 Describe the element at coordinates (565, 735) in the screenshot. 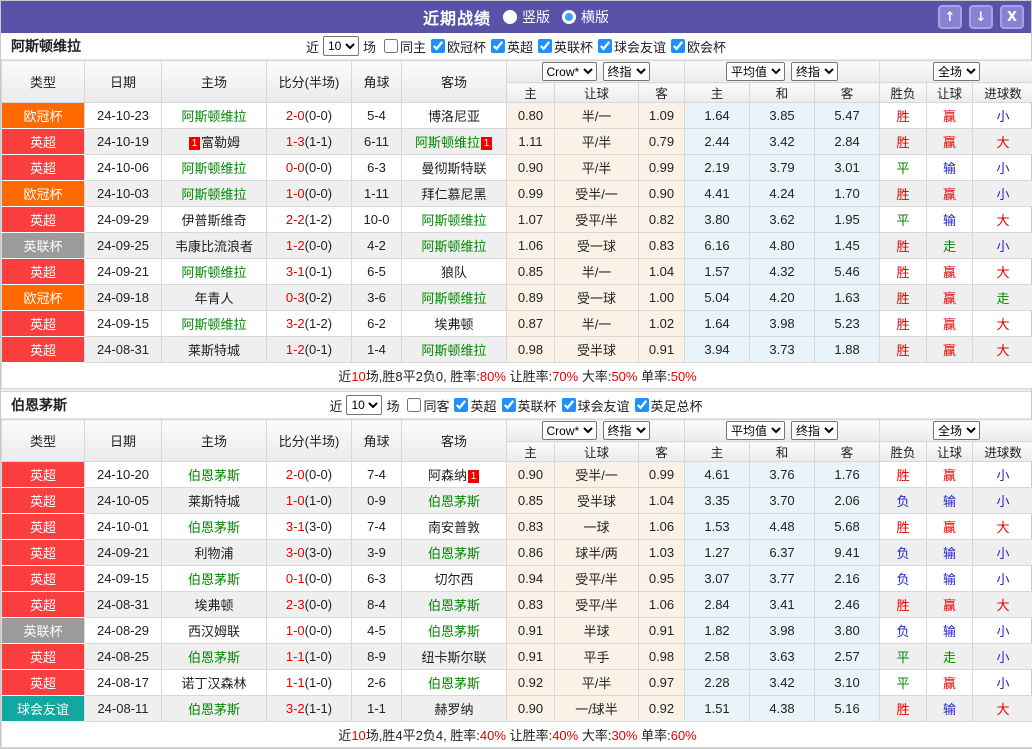

I see `summary-text-part: 40%` at that location.